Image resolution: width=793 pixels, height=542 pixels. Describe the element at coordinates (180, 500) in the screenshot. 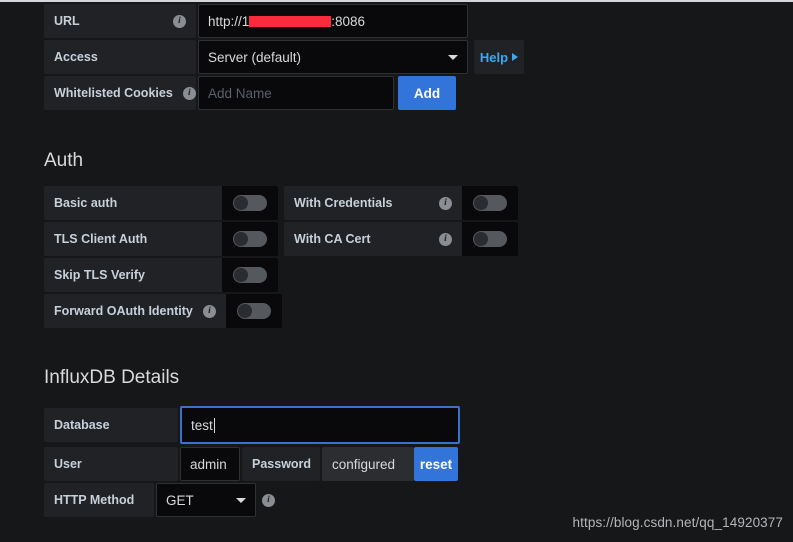

I see `http-method-selected-value: GET` at that location.